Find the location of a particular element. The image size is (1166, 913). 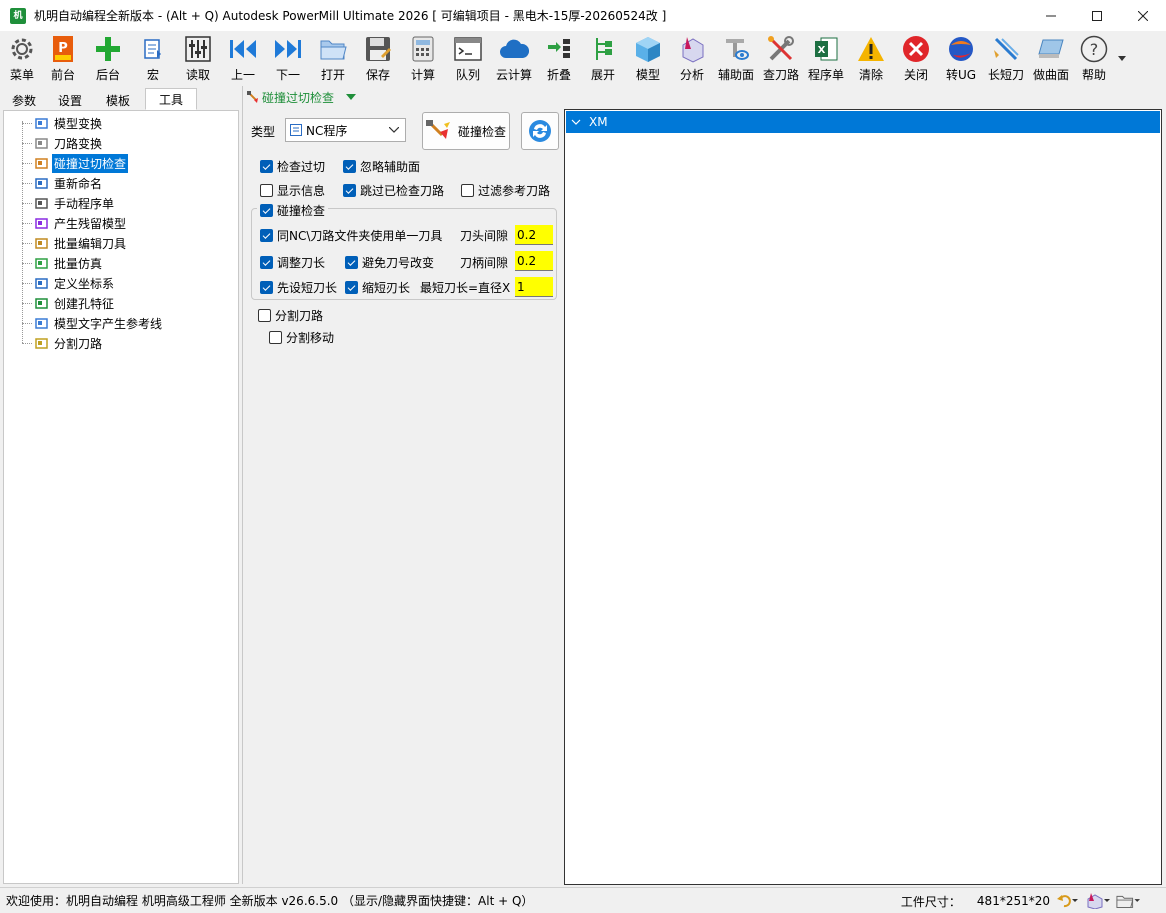

minimize-button is located at coordinates (1051, 15).